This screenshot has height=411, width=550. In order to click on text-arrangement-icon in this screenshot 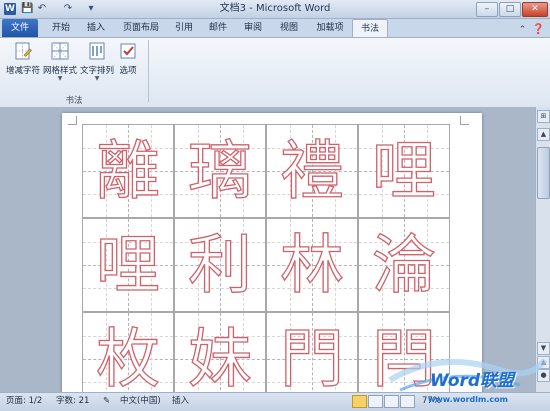, I will do `click(97, 51)`.